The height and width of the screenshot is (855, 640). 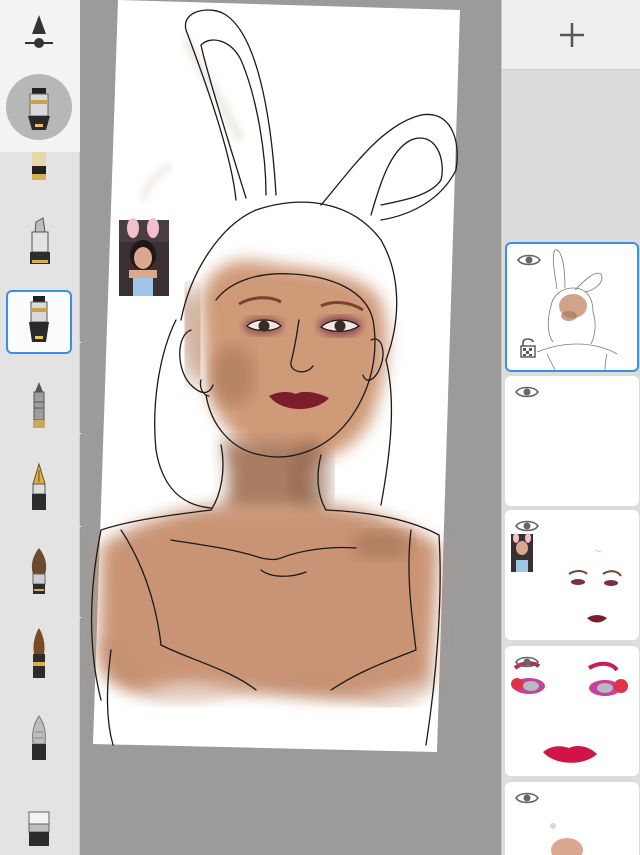 I want to click on brush-airbrush-icon, so click(x=39, y=322).